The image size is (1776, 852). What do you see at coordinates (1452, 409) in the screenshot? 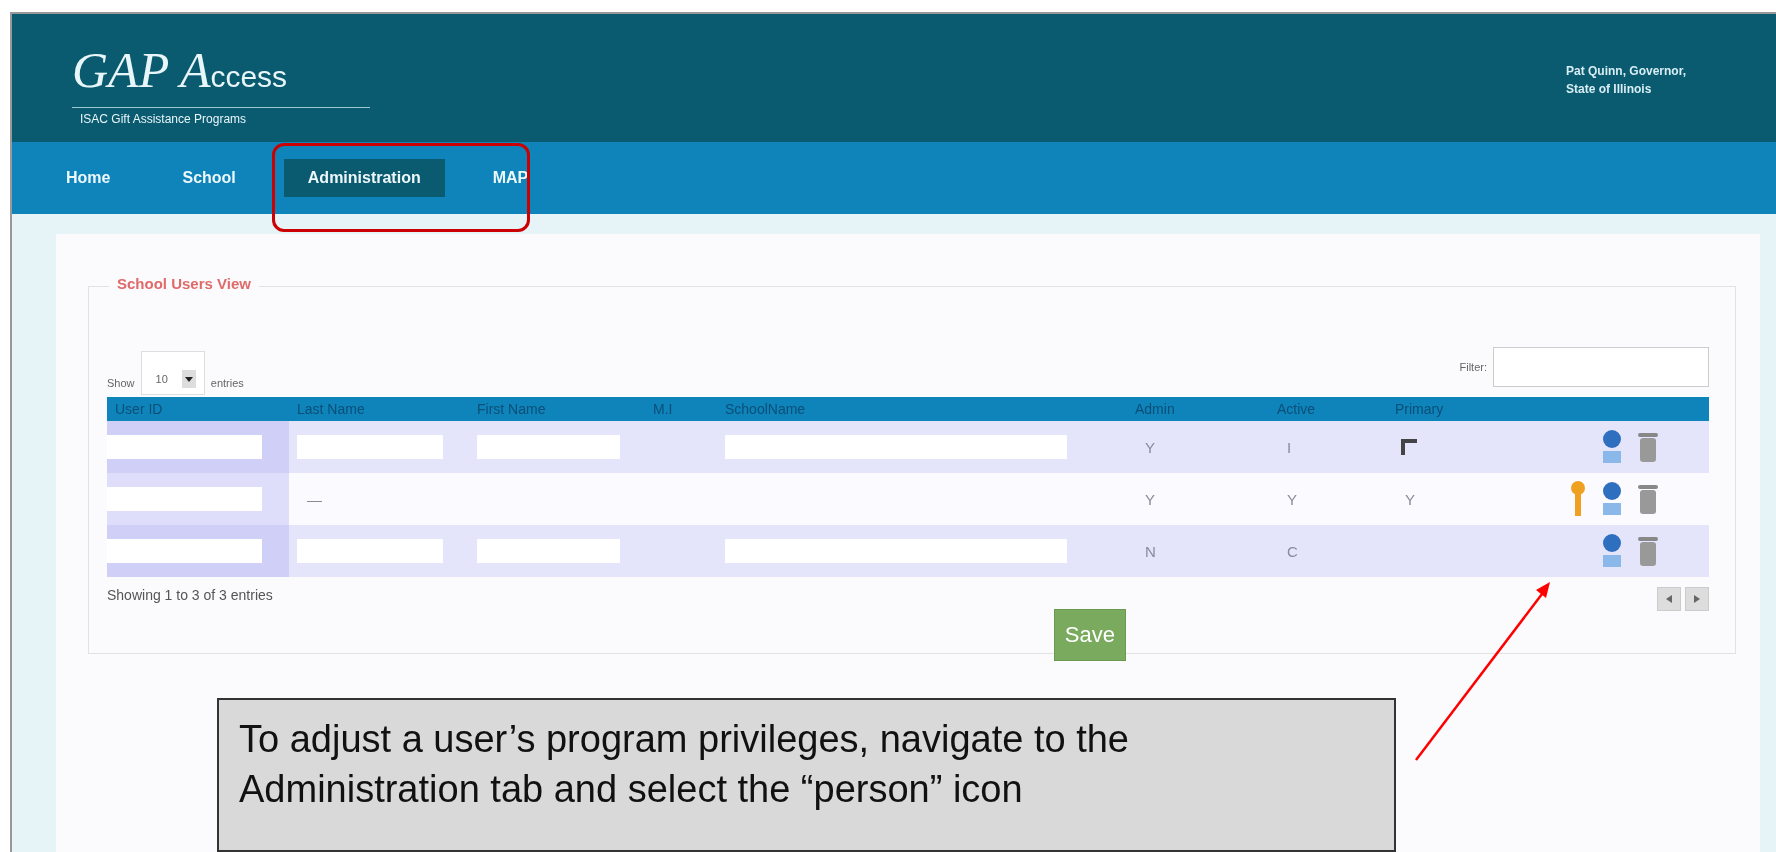
I see `column-header: Primary` at bounding box center [1452, 409].